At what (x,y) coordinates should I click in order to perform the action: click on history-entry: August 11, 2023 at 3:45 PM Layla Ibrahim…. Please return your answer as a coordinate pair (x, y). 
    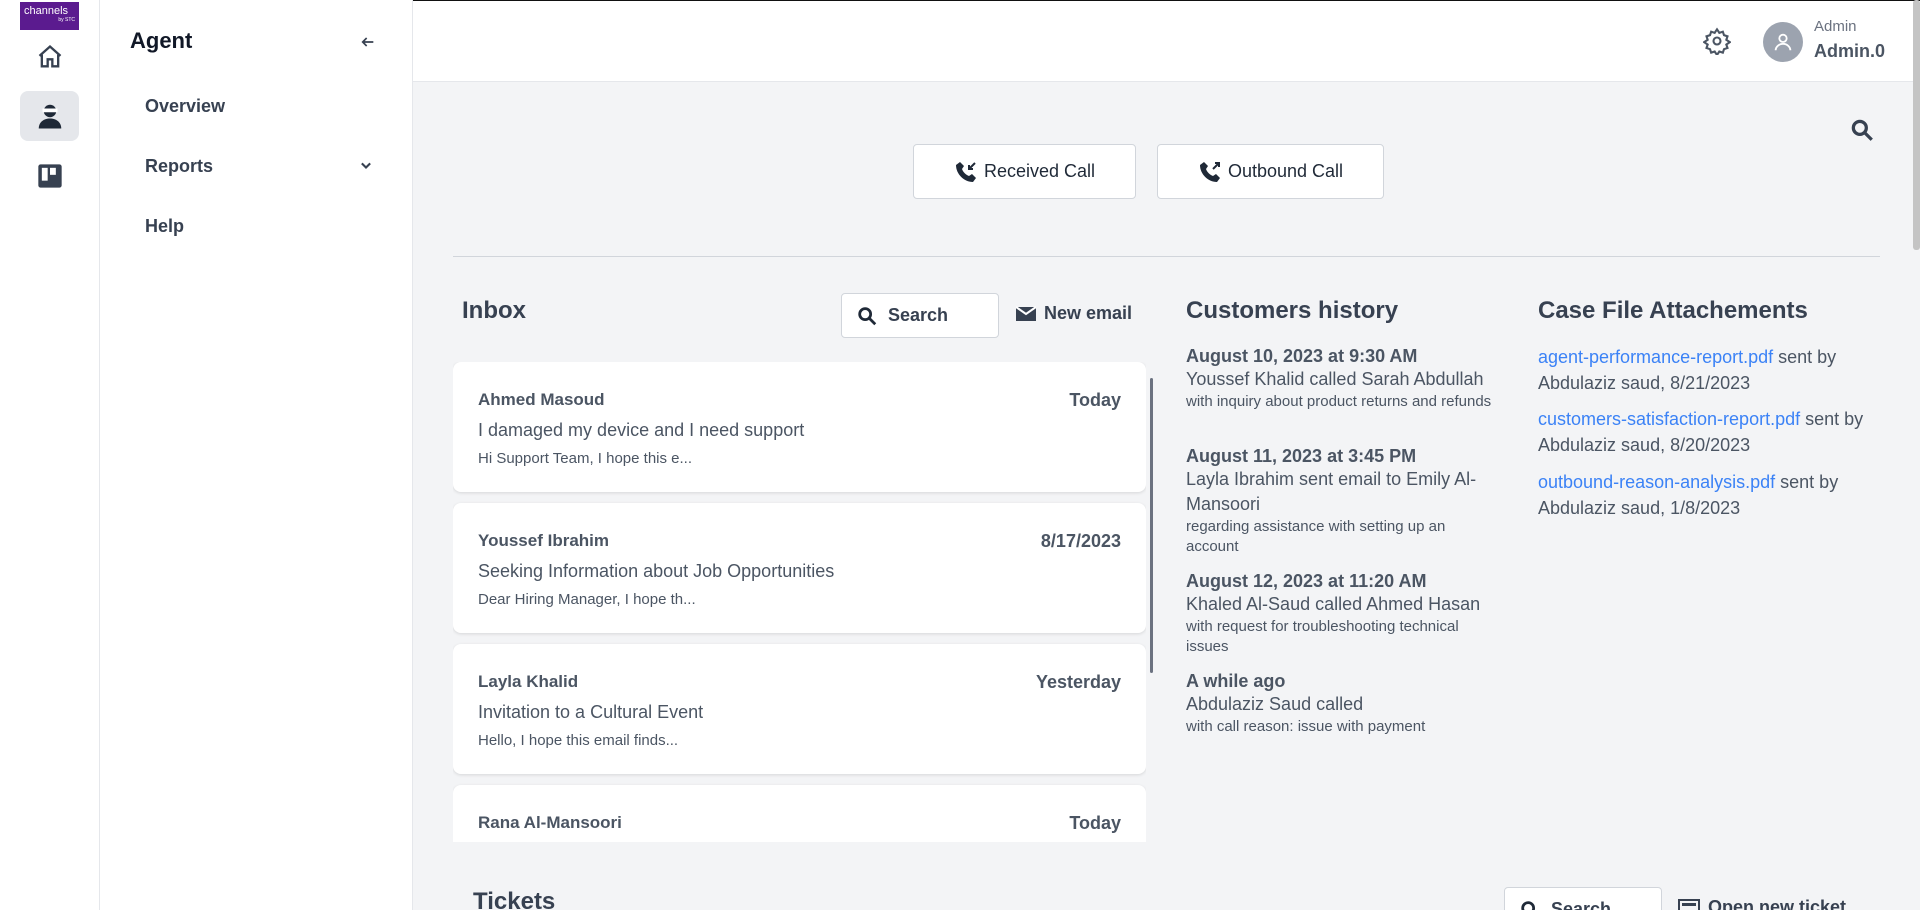
    Looking at the image, I should click on (1341, 501).